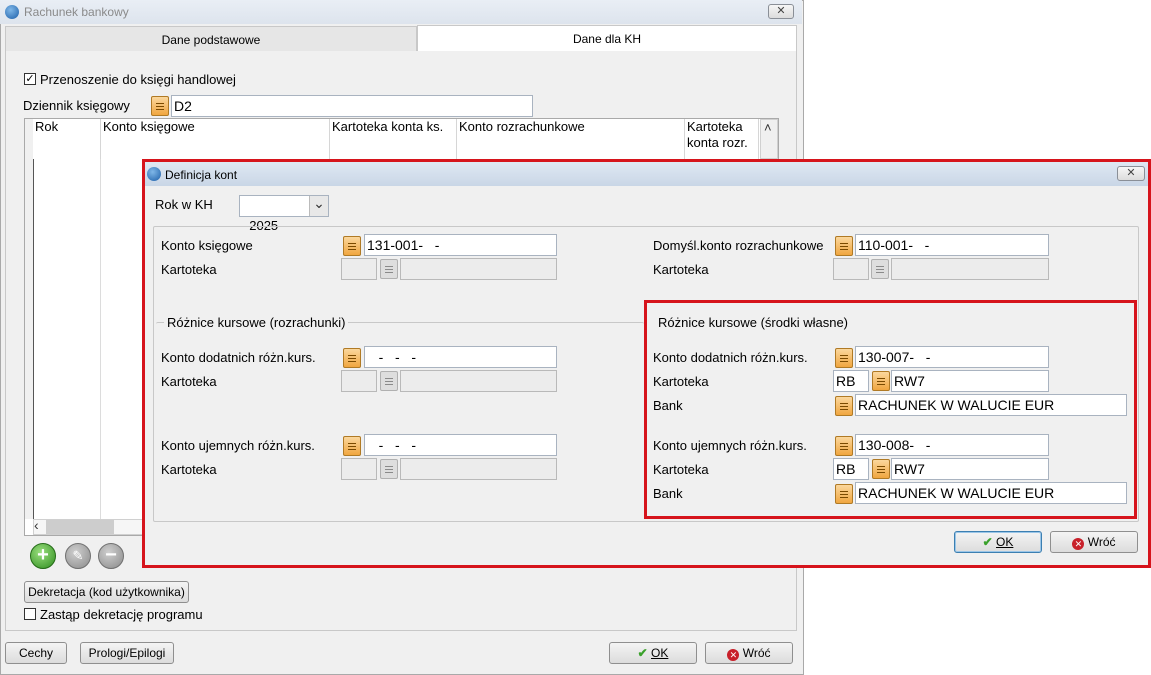  What do you see at coordinates (12, 12) in the screenshot?
I see `app-icon` at bounding box center [12, 12].